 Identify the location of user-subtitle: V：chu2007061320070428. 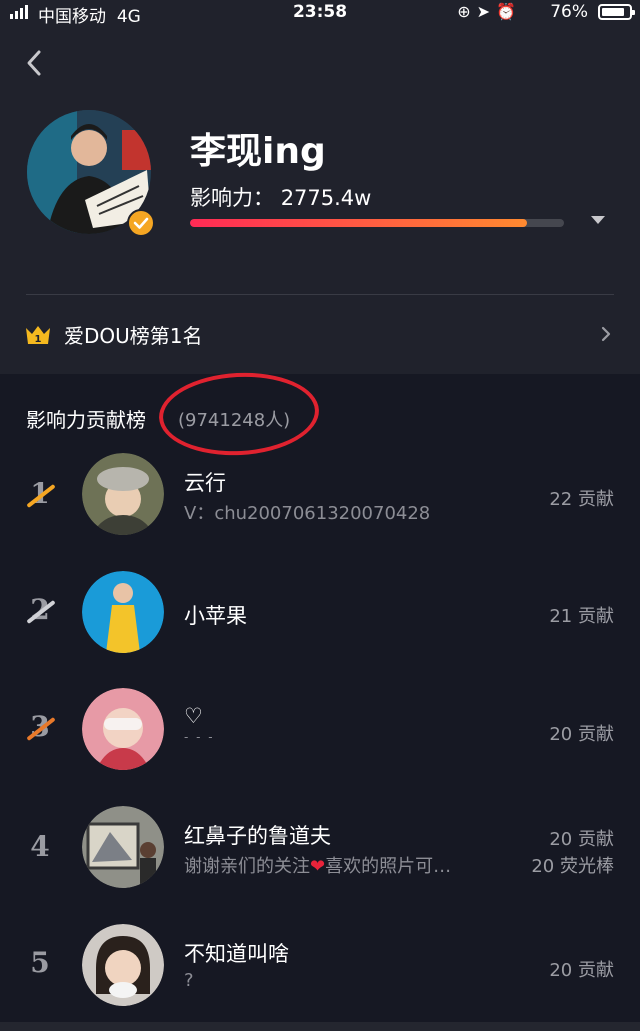
(307, 513).